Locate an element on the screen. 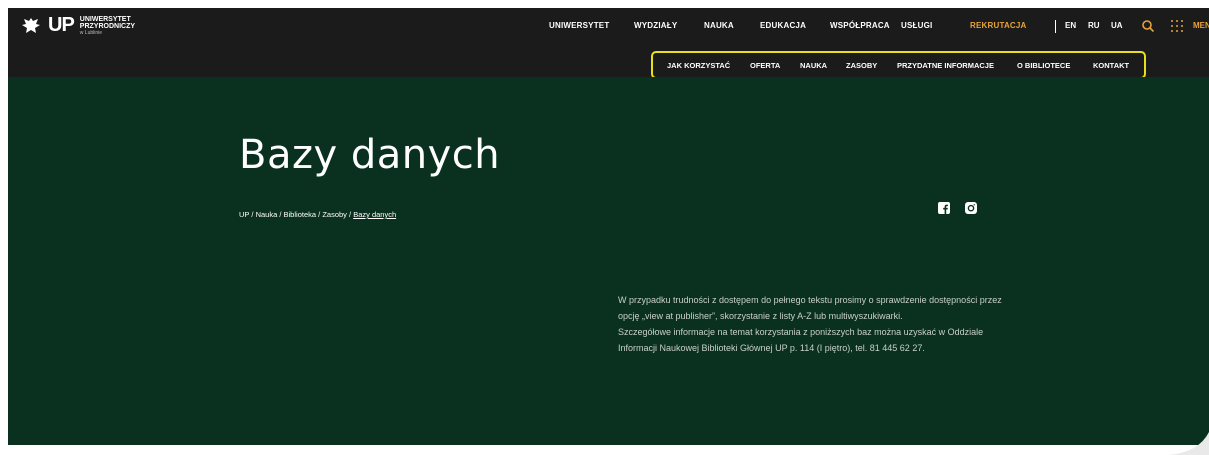  logo-line2: PRZYRODNICZY is located at coordinates (107, 26).